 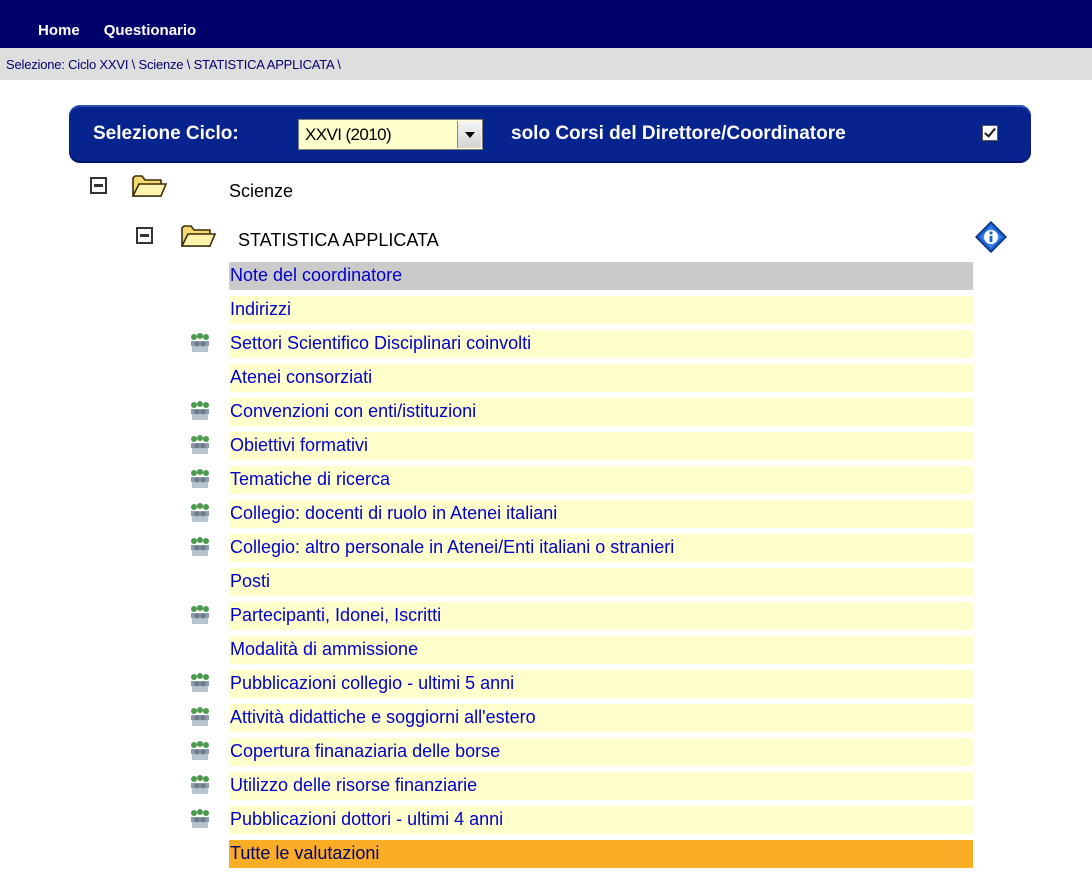 What do you see at coordinates (98, 185) in the screenshot?
I see `collapse-scienze-toggle` at bounding box center [98, 185].